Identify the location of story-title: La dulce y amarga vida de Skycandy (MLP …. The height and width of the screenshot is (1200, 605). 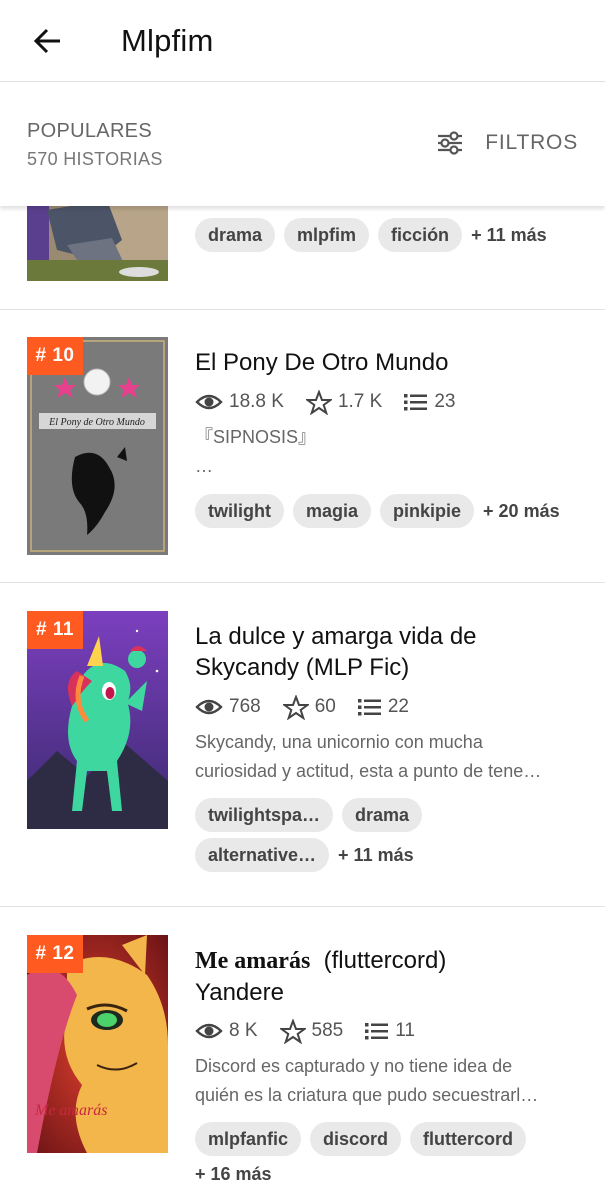
(392, 652).